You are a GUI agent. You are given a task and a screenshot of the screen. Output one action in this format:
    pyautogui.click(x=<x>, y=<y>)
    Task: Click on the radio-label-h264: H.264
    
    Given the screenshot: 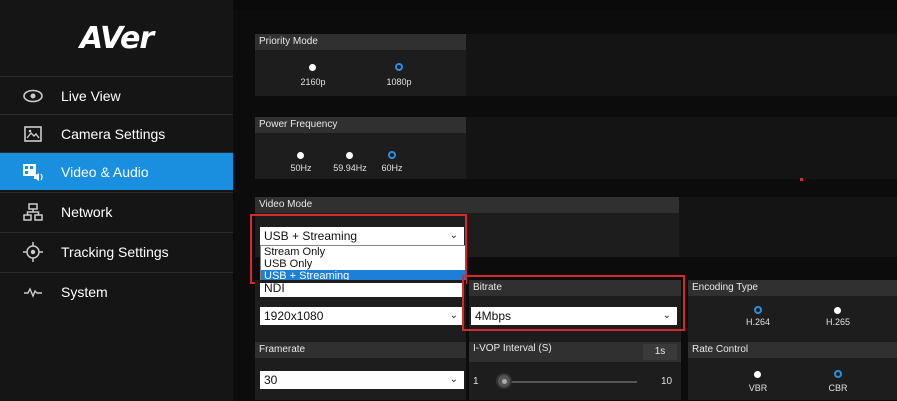 What is the action you would take?
    pyautogui.click(x=758, y=322)
    